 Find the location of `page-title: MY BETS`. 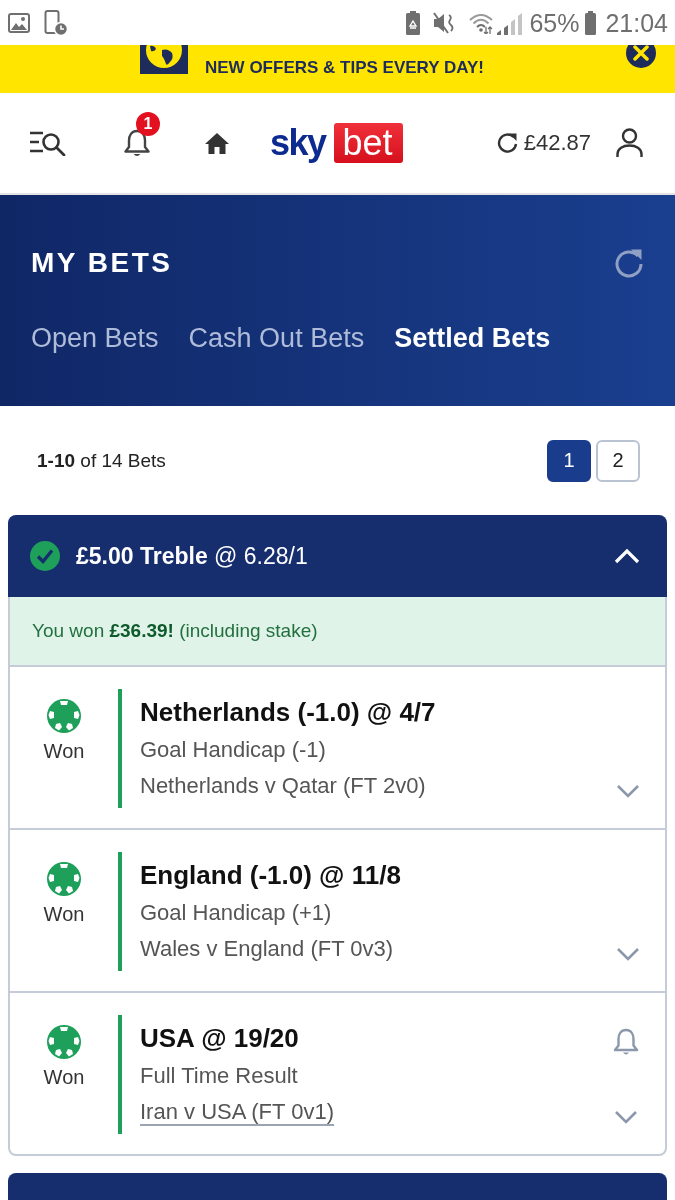

page-title: MY BETS is located at coordinates (102, 263).